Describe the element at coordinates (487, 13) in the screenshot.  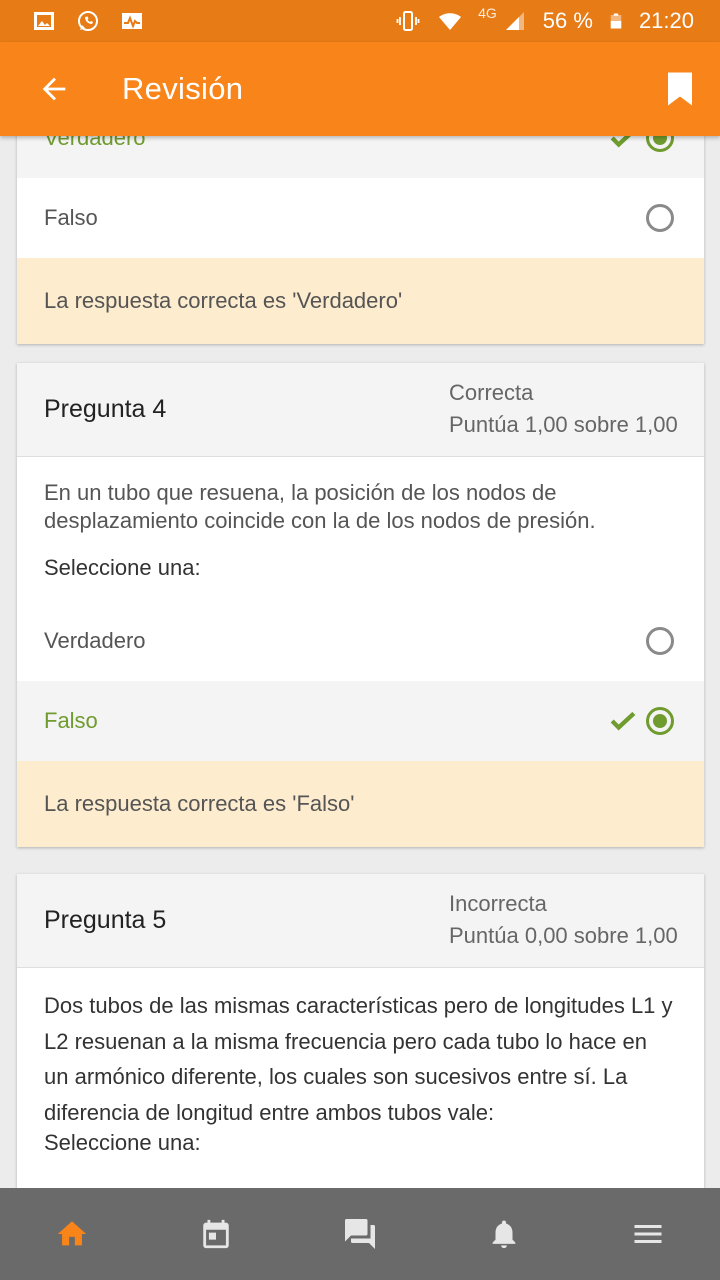
I see `network-type: 4G` at that location.